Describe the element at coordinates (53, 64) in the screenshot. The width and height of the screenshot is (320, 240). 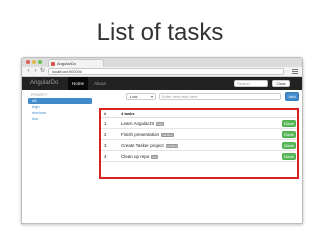
I see `favicon-icon` at that location.